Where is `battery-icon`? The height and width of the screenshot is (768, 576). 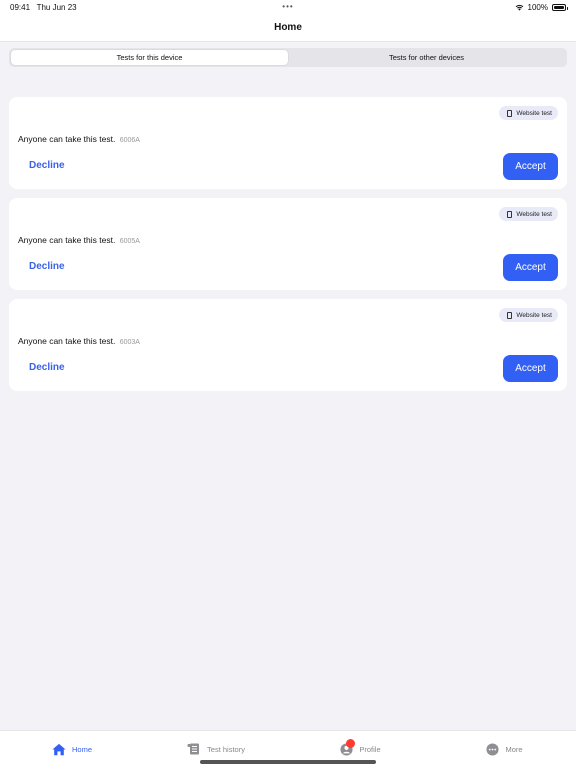 battery-icon is located at coordinates (560, 7).